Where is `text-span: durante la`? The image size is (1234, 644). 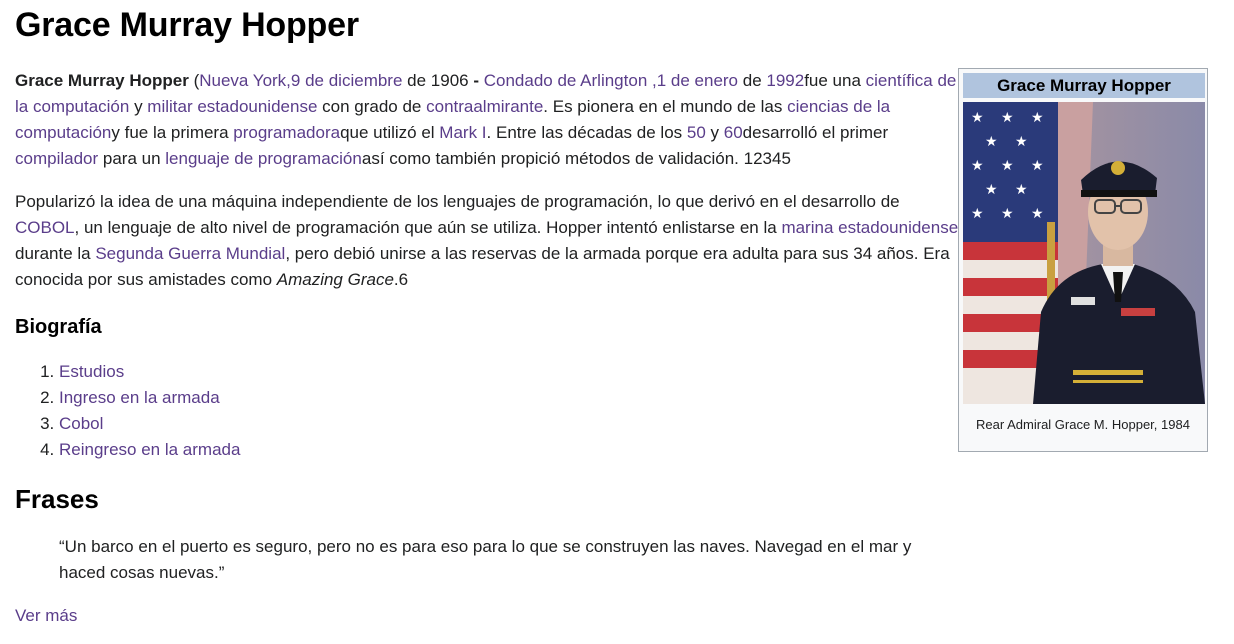 text-span: durante la is located at coordinates (55, 253).